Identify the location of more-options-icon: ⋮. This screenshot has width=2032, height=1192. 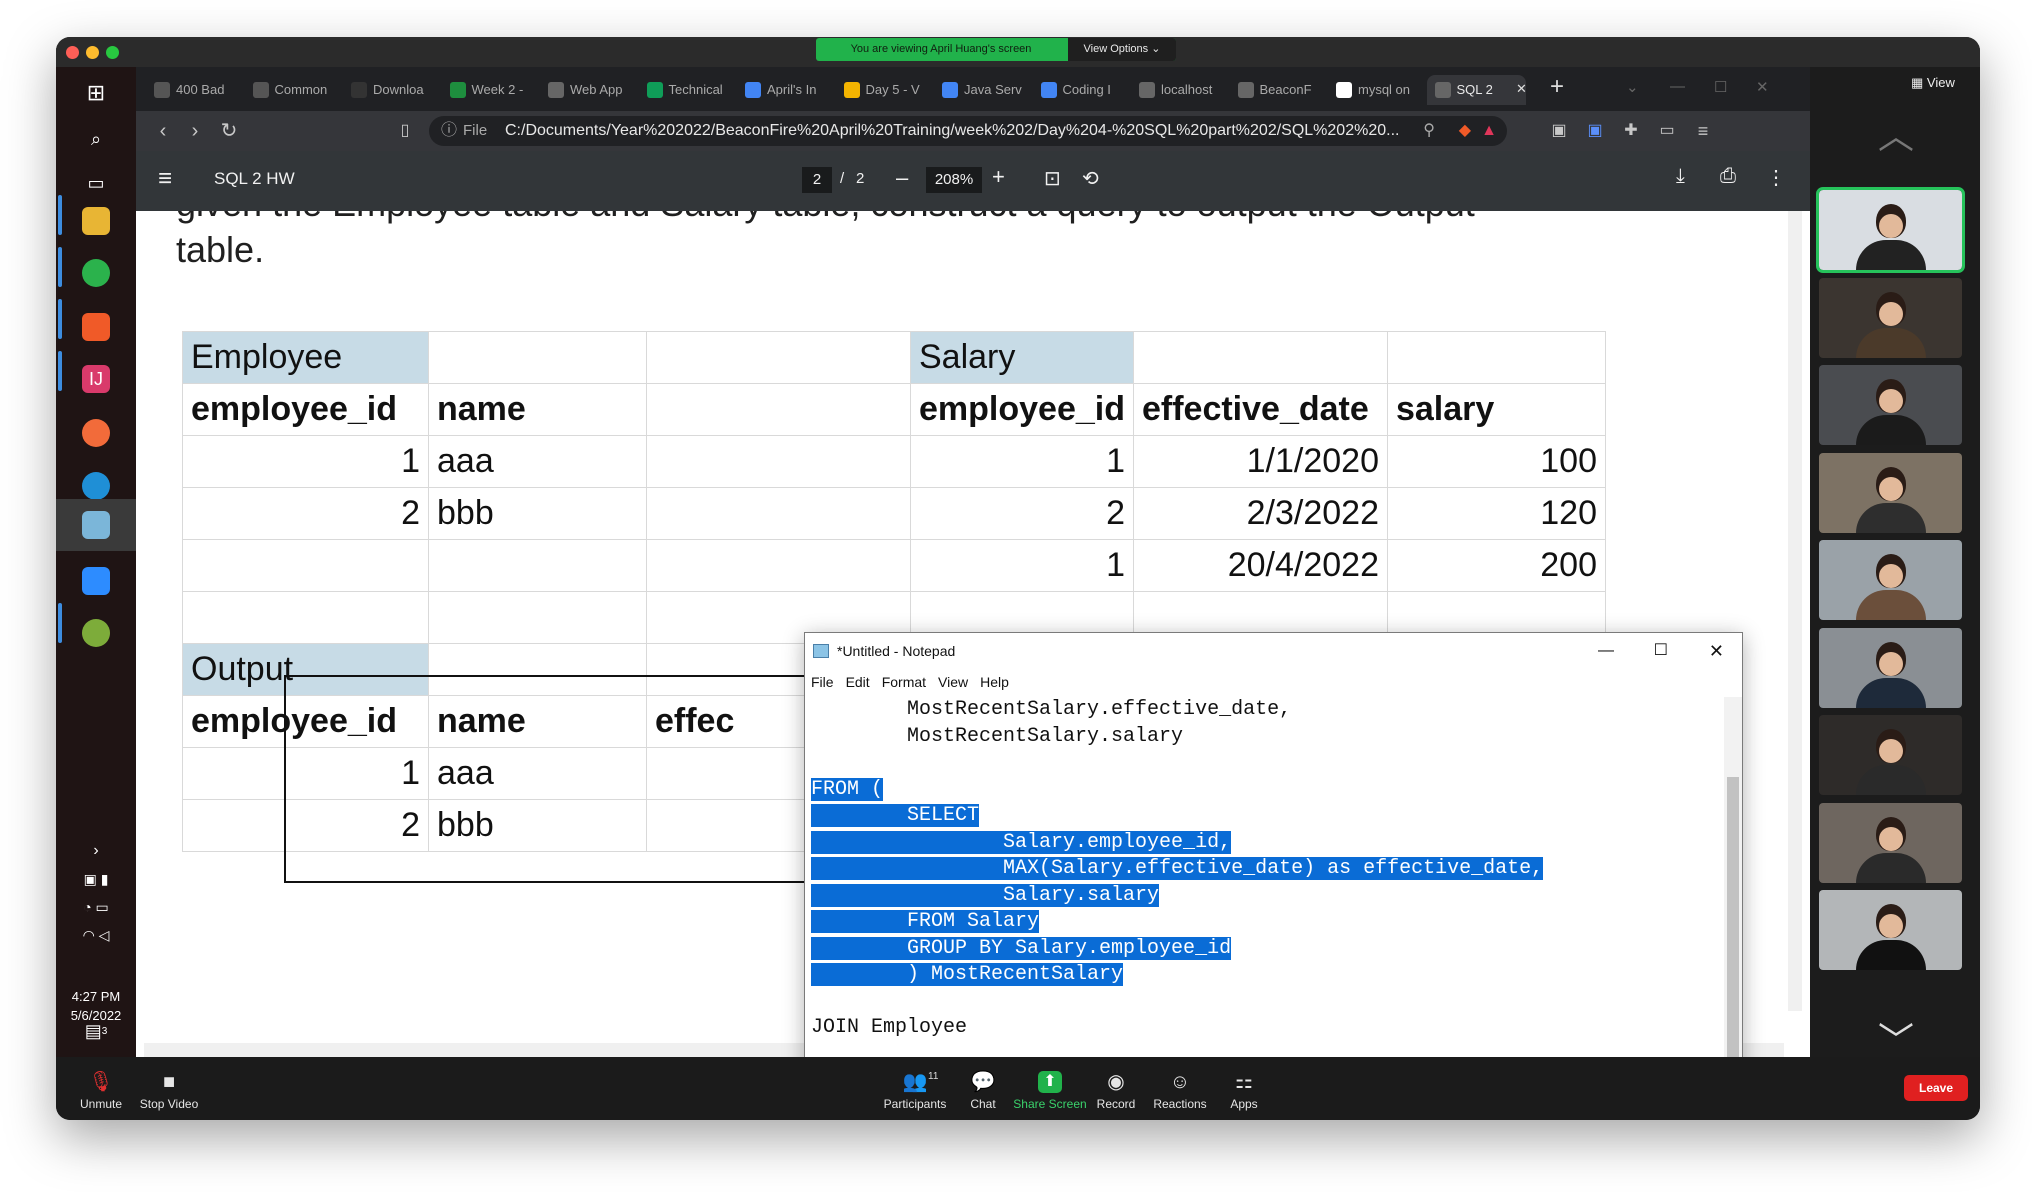
(1776, 177).